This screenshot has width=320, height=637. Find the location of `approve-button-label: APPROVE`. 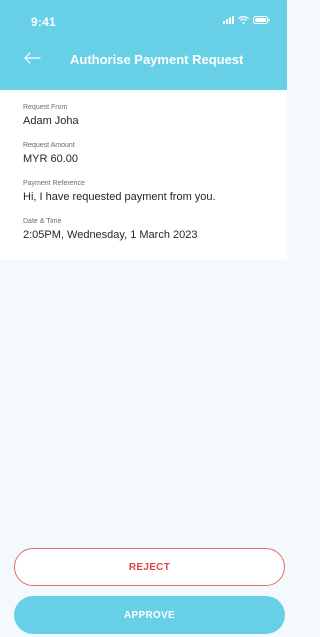

approve-button-label: APPROVE is located at coordinates (149, 615).